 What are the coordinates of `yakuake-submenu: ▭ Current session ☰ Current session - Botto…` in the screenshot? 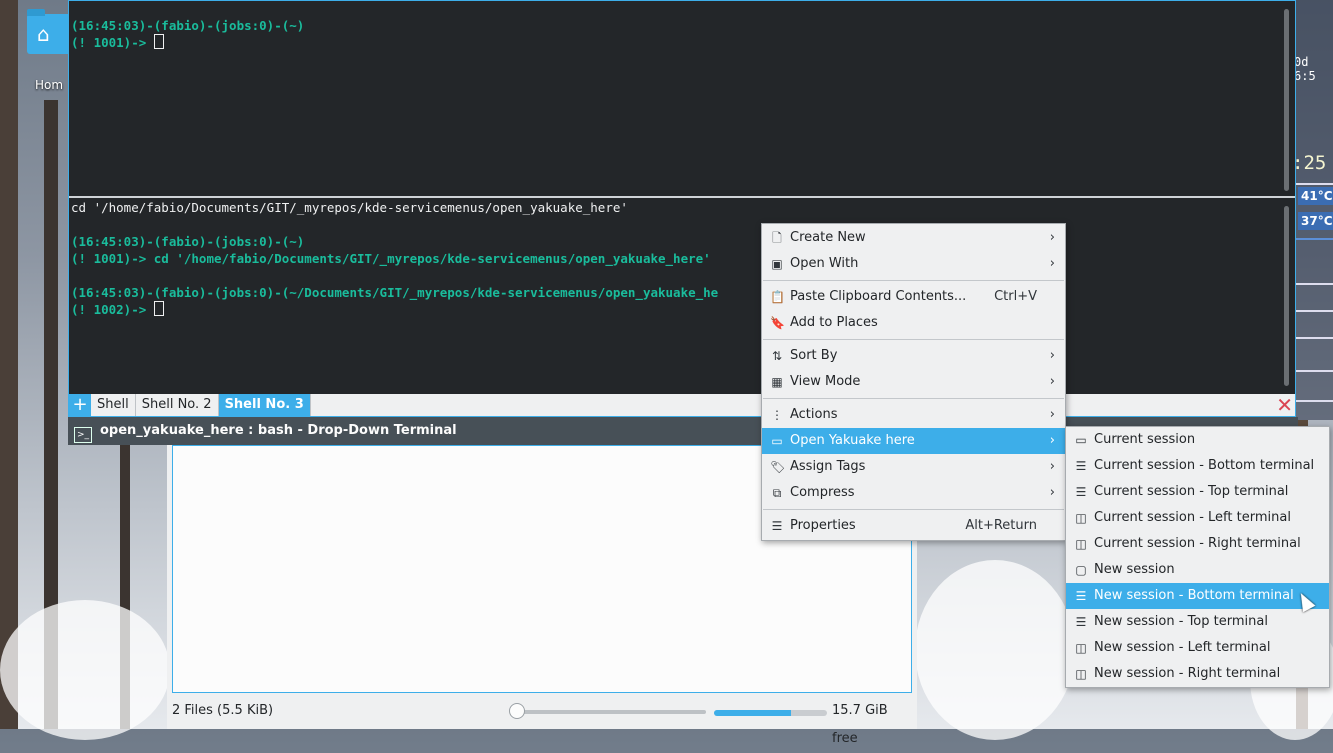 It's located at (1197, 557).